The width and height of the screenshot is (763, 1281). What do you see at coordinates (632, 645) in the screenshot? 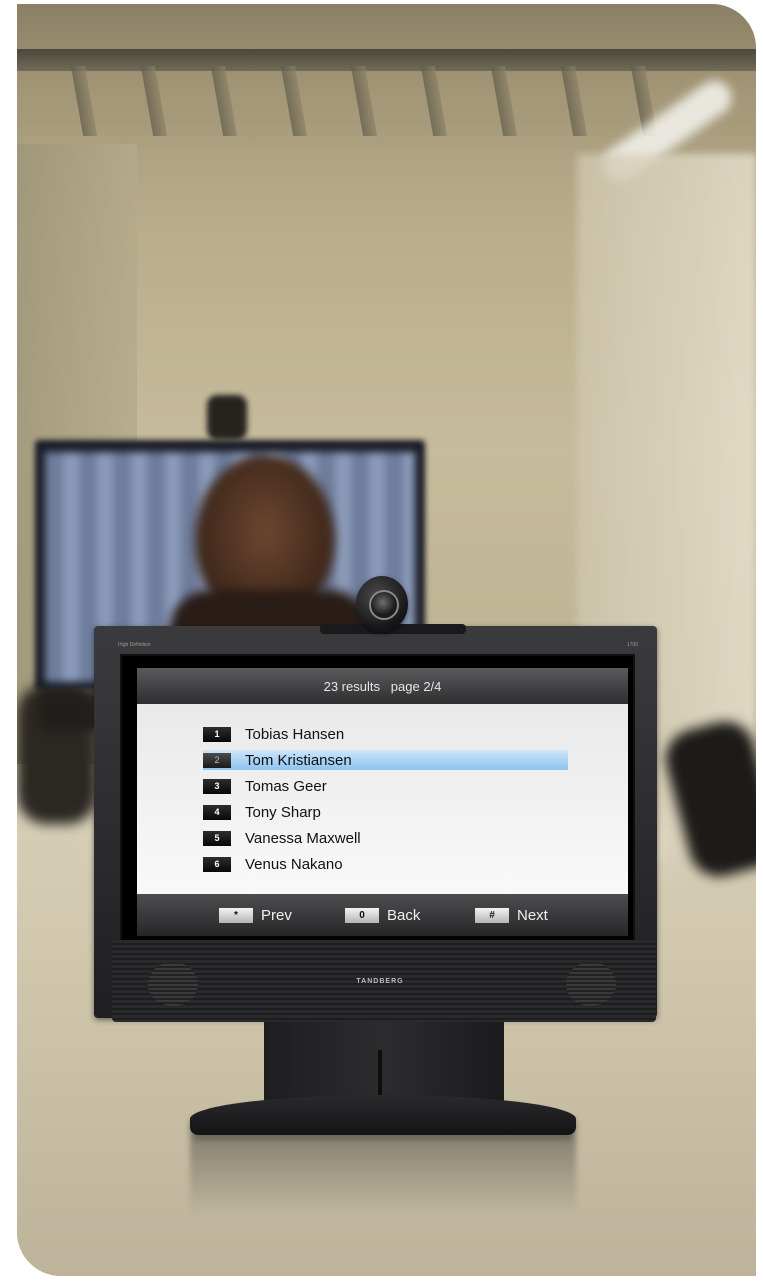
I see `model-number: 1700` at bounding box center [632, 645].